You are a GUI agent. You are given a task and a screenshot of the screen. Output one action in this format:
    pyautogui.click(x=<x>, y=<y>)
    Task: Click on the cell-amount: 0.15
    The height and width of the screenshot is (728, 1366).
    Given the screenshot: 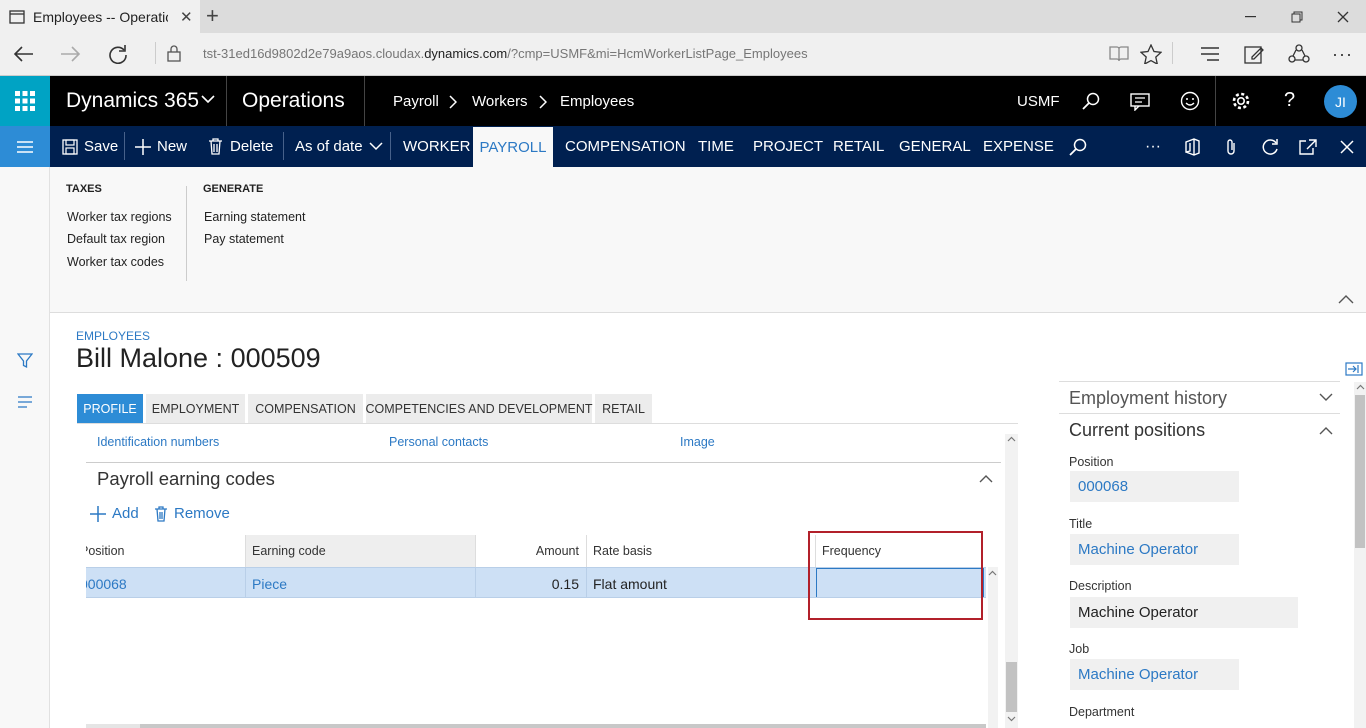 What is the action you would take?
    pyautogui.click(x=530, y=582)
    